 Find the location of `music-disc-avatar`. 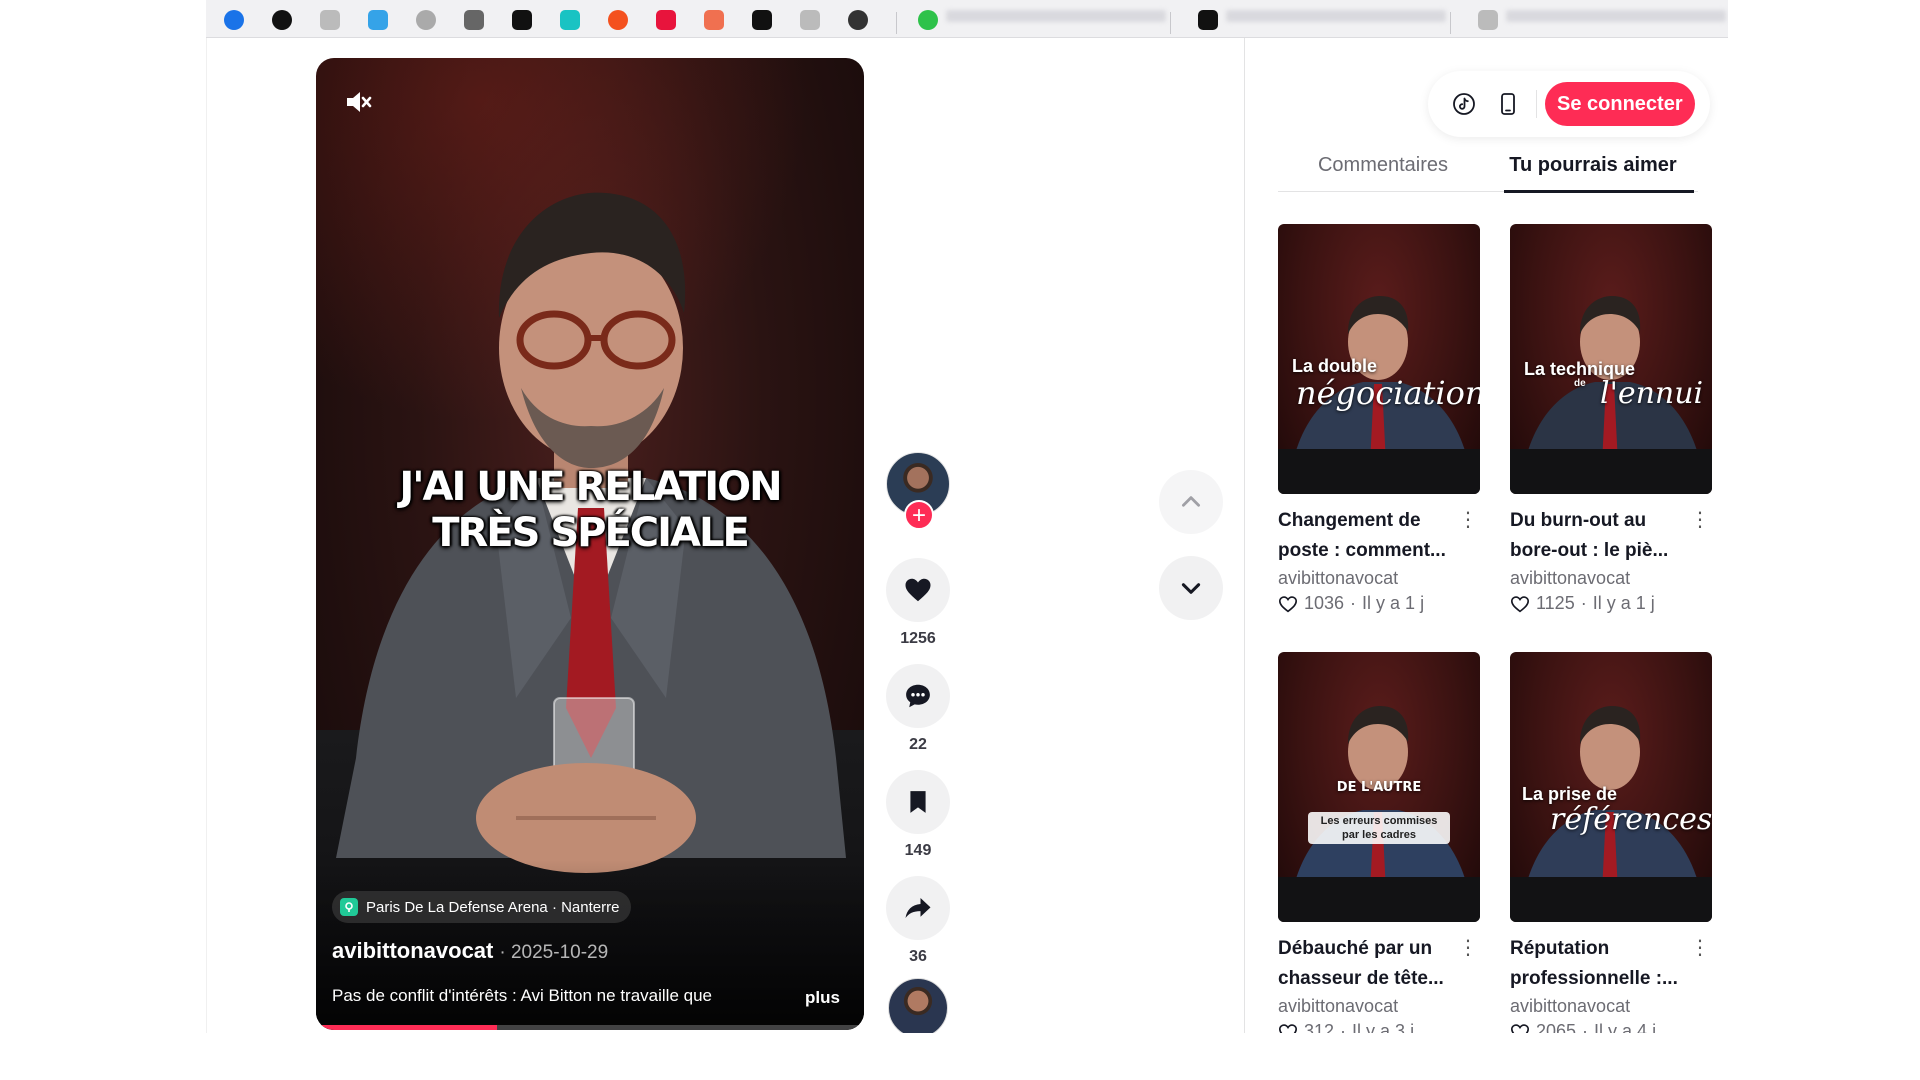

music-disc-avatar is located at coordinates (918, 1008).